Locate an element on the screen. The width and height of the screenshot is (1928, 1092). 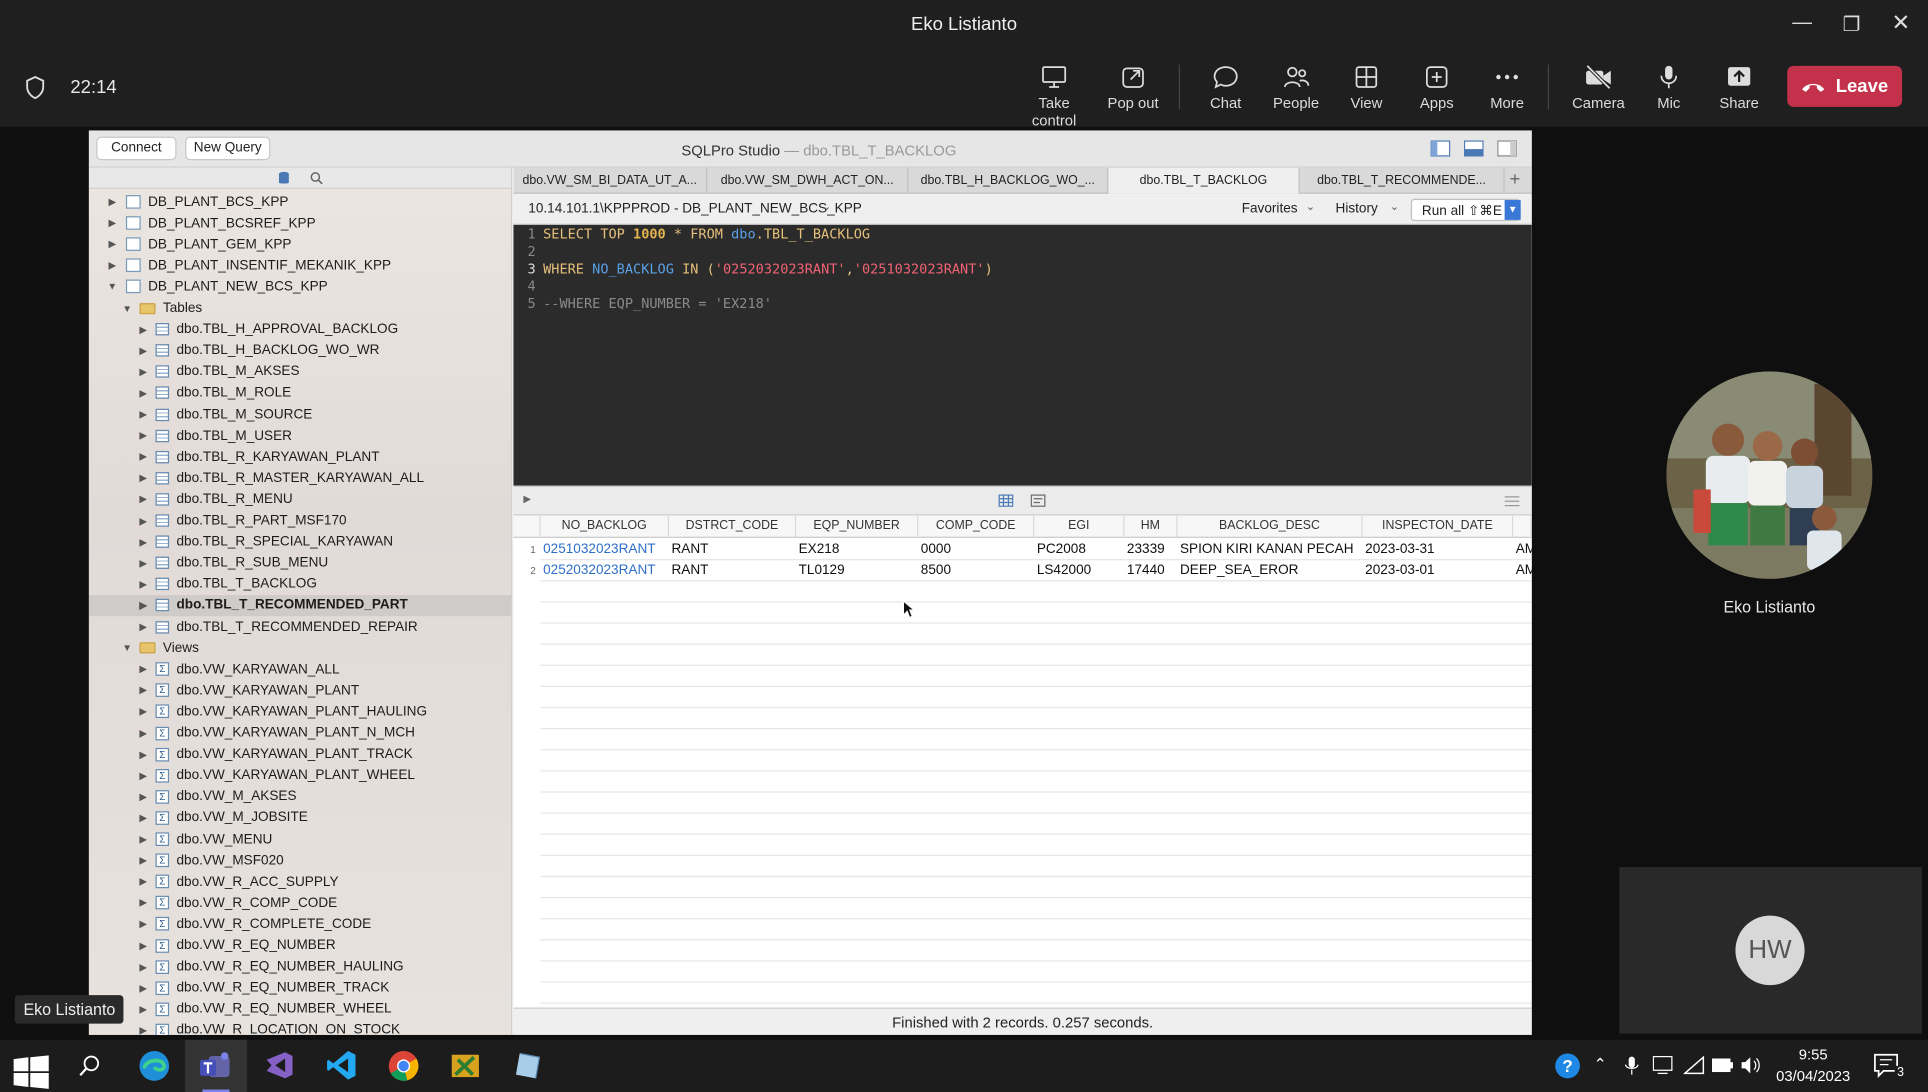
layout-right-icon is located at coordinates (1507, 148).